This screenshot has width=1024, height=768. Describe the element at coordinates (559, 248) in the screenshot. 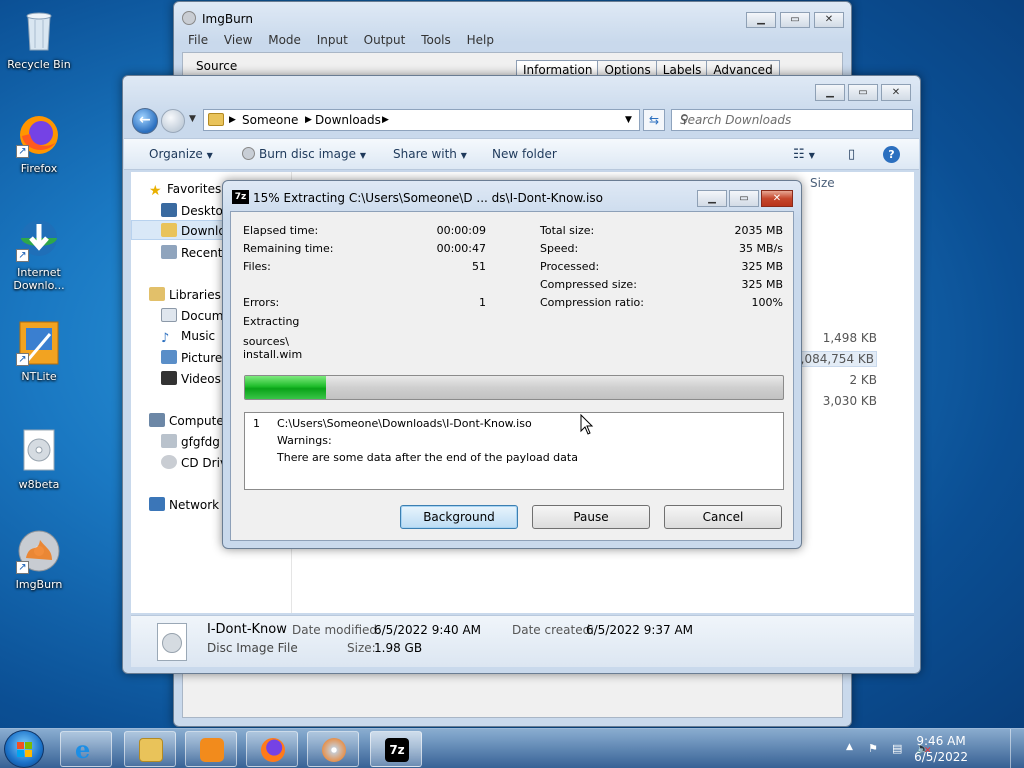

I see `speed-label: Speed:` at that location.